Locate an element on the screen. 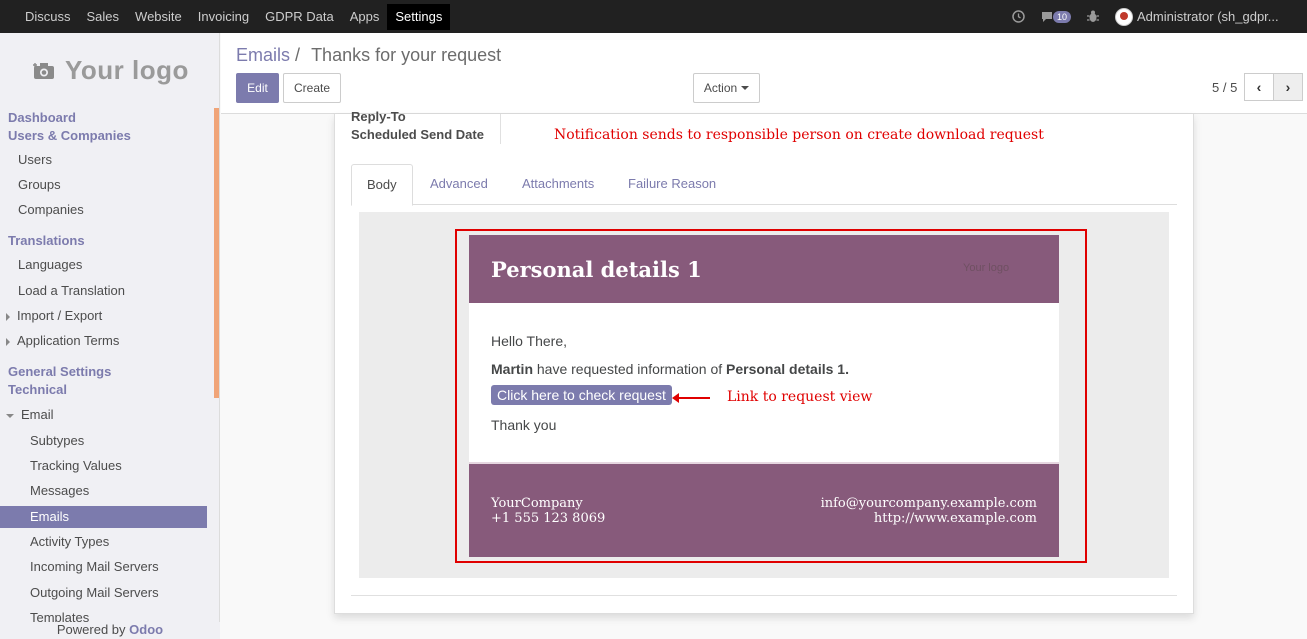  messages-count-badge: 10 is located at coordinates (1061, 16).